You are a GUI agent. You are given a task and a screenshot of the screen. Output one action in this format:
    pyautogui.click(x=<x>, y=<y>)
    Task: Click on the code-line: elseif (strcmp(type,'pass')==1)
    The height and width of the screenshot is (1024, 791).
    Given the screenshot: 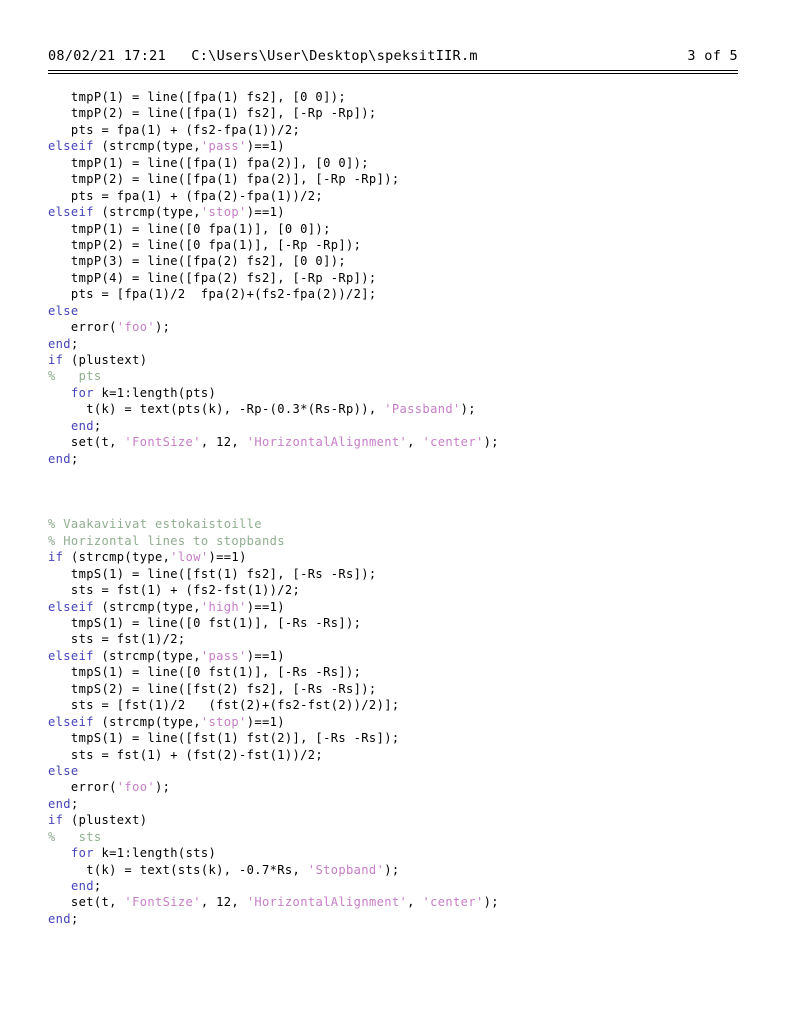 What is the action you would take?
    pyautogui.click(x=398, y=656)
    